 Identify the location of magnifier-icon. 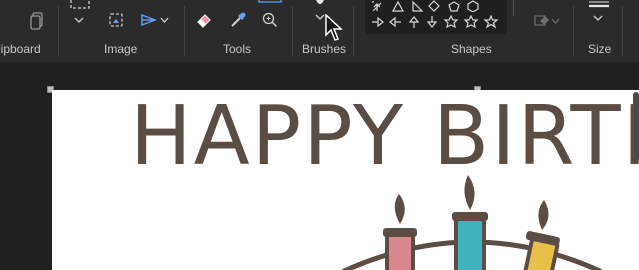
(270, 20).